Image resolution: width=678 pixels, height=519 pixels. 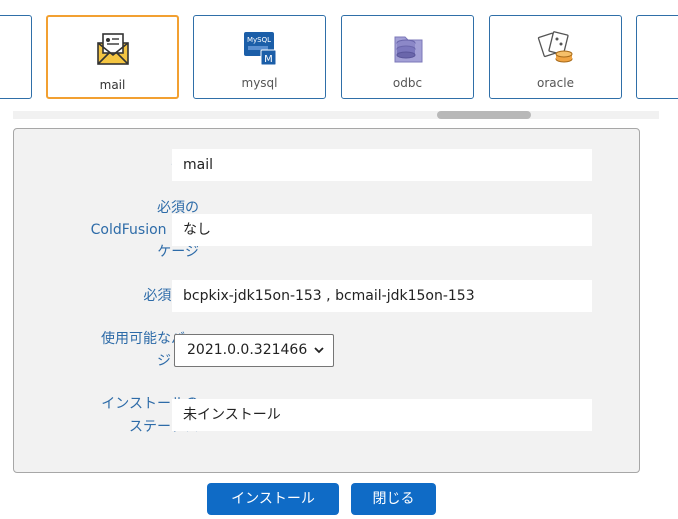 I want to click on svg-text: MySQL, so click(x=258, y=40).